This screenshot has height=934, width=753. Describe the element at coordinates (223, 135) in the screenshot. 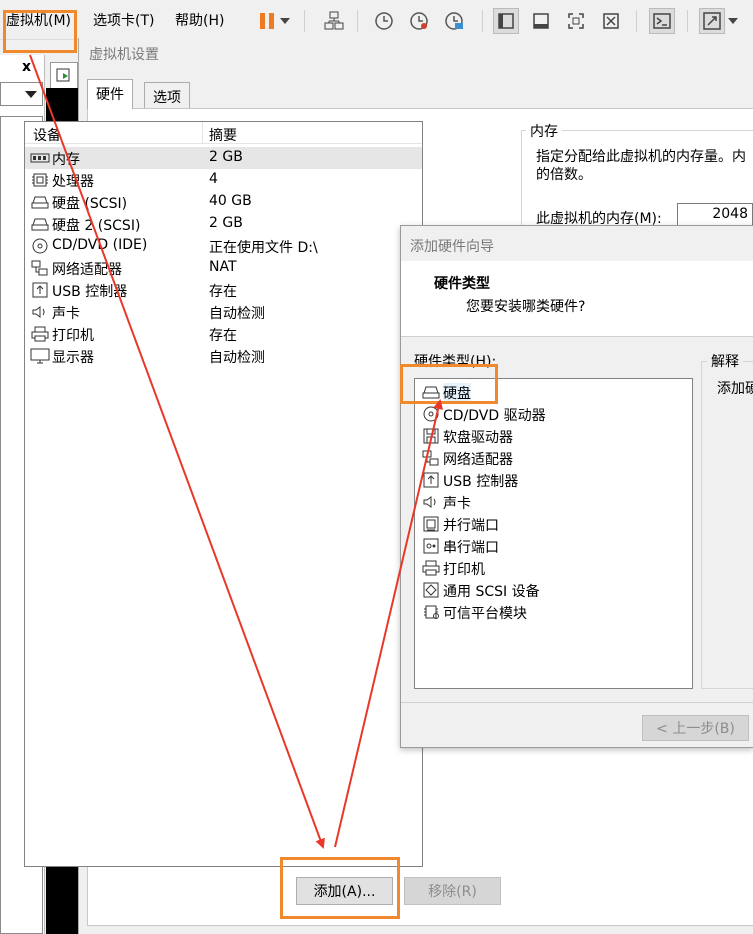

I see `column-summary: 摘要` at that location.